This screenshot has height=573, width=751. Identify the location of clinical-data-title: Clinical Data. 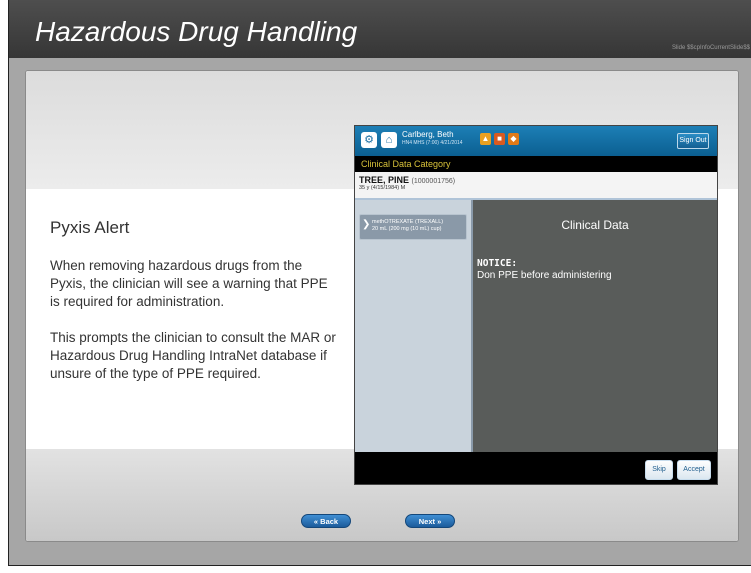
(595, 225).